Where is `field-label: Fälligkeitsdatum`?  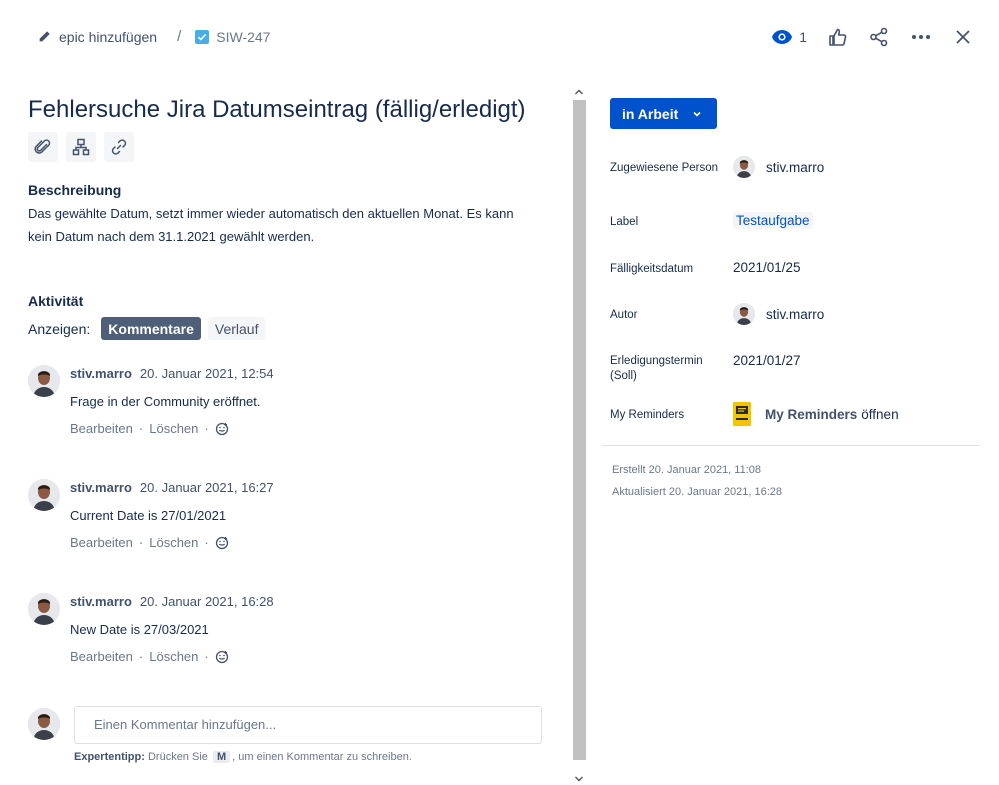
field-label: Fälligkeitsdatum is located at coordinates (652, 269).